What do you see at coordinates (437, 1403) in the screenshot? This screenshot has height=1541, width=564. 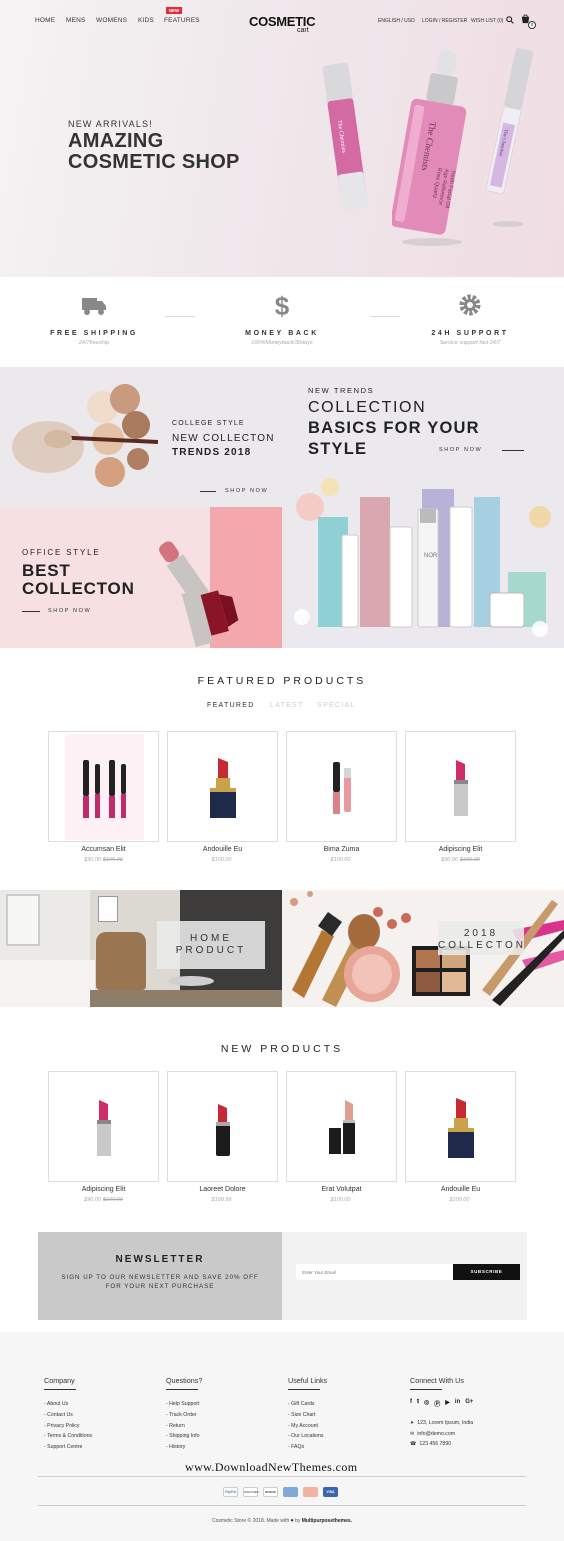 I see `pinterest-icon: Ⓟ` at bounding box center [437, 1403].